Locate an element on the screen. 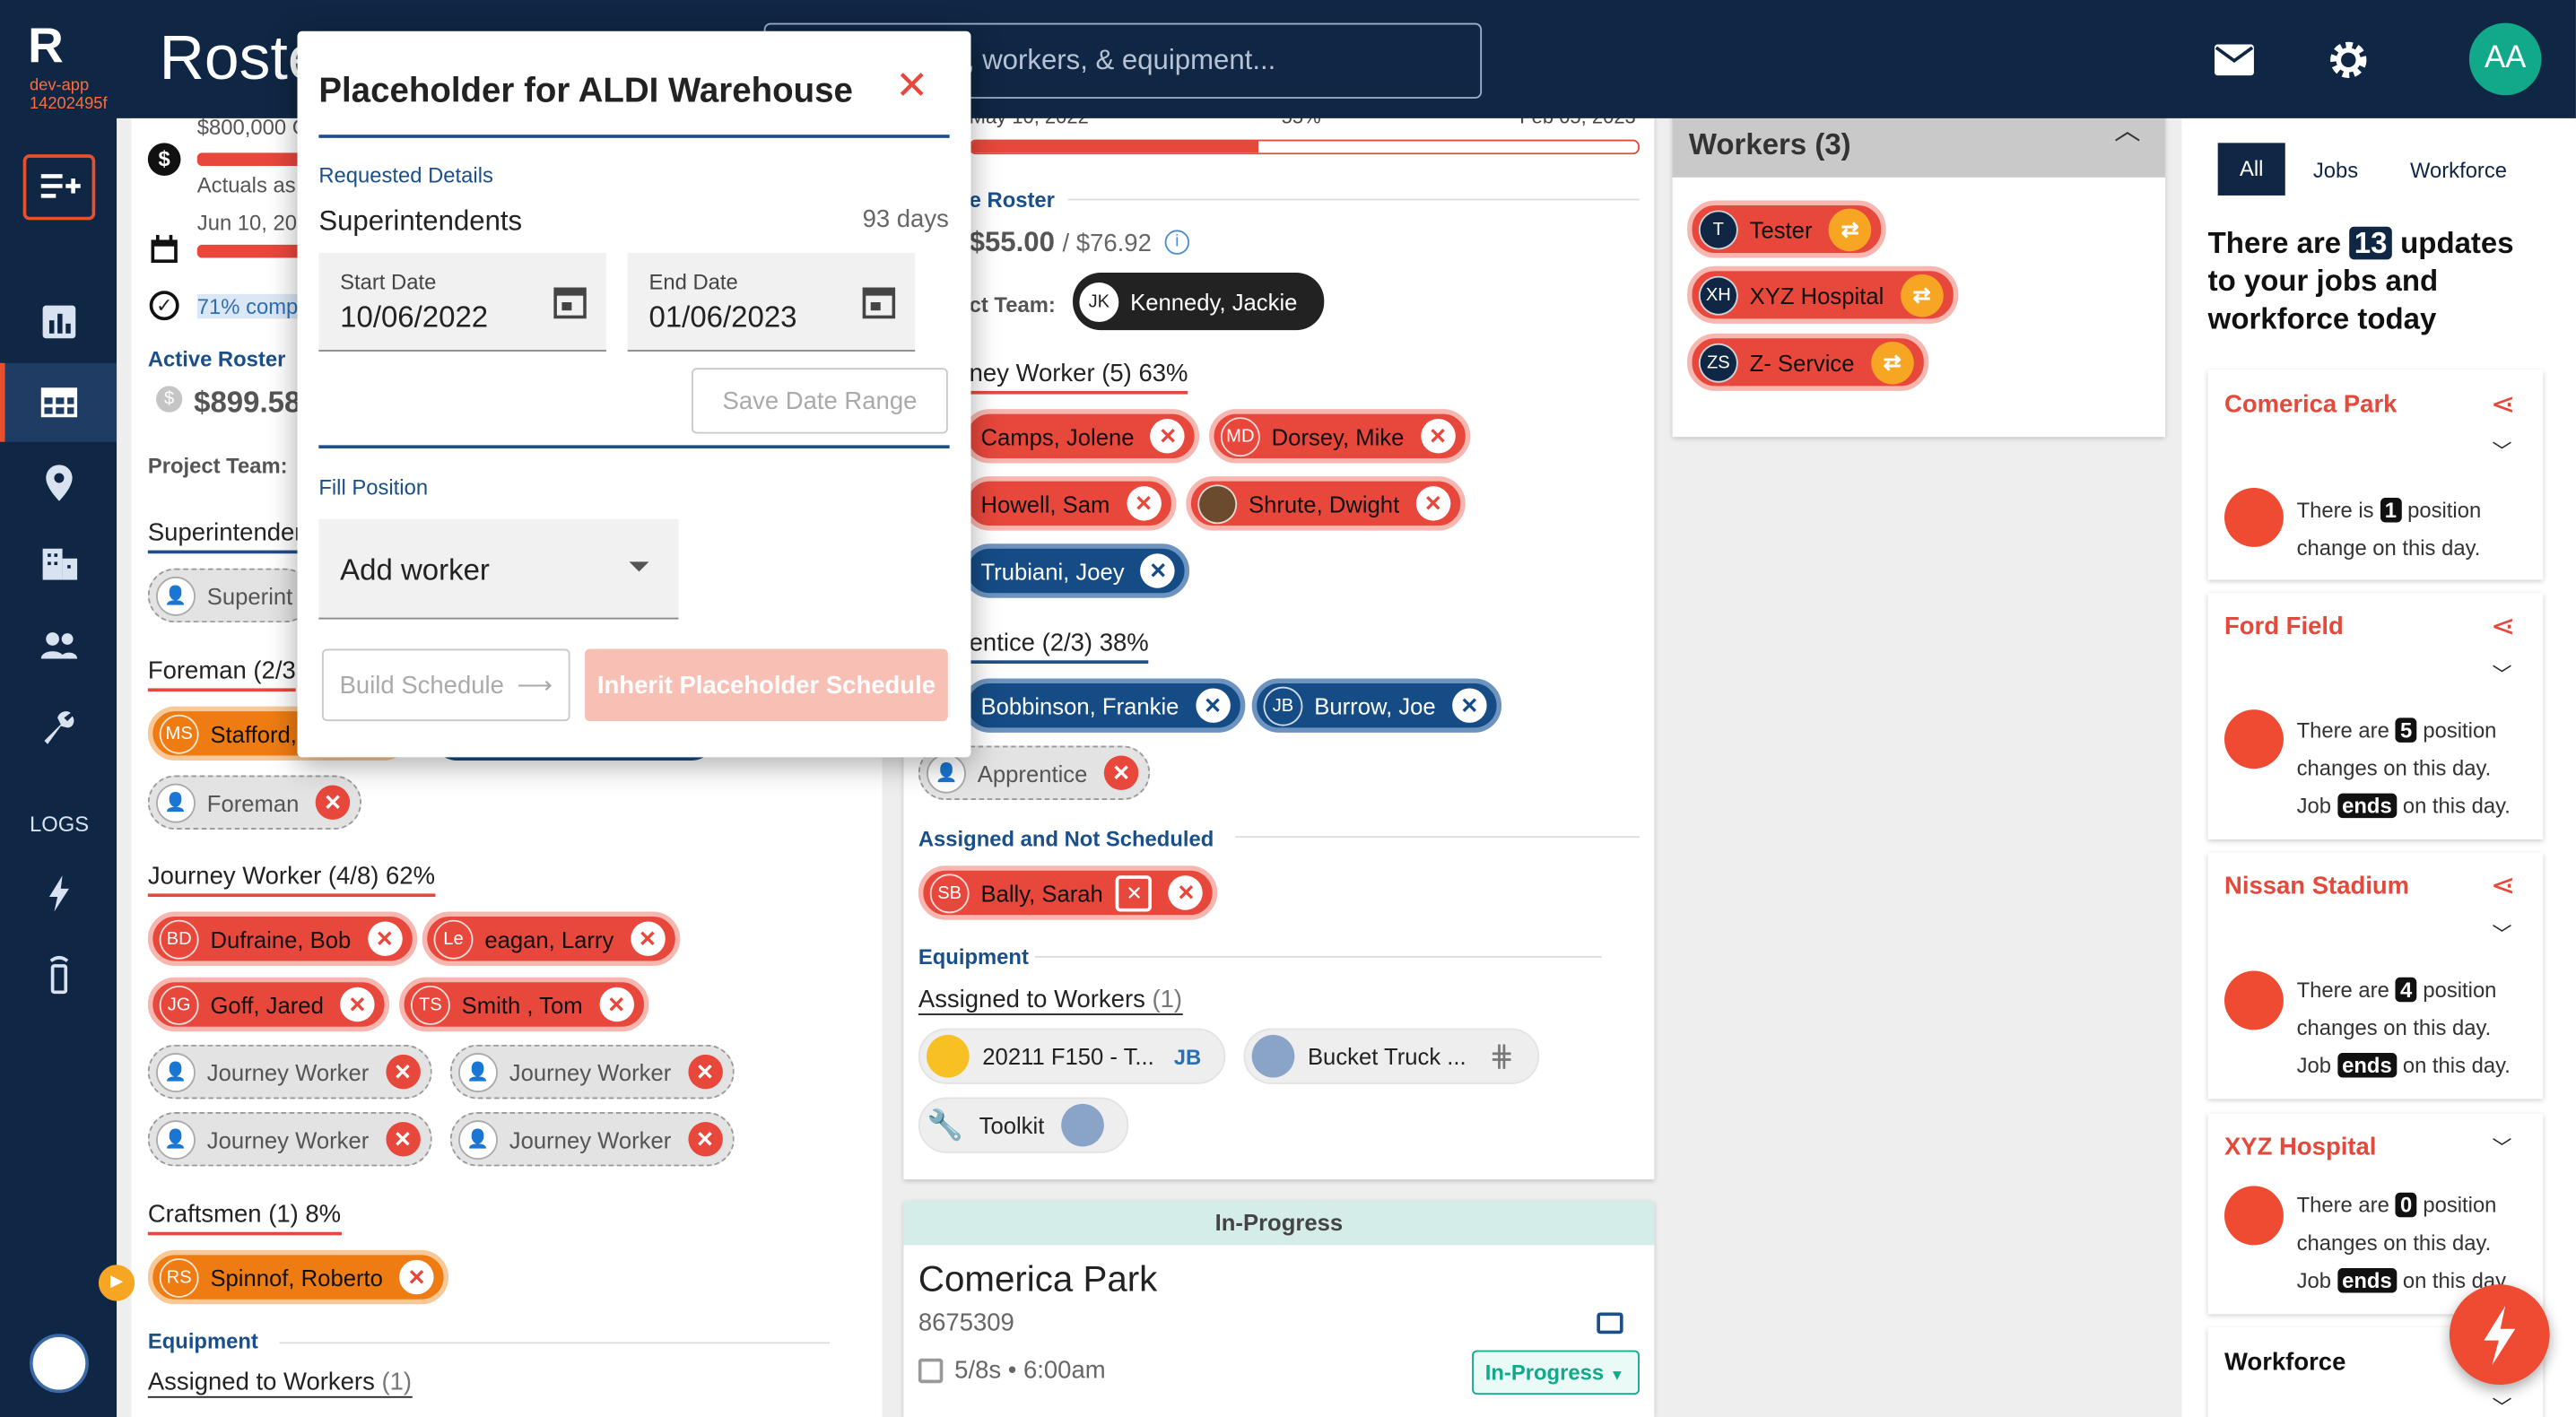 Image resolution: width=2576 pixels, height=1417 pixels. worker-chip: TS Smith , Tom ✕ is located at coordinates (523, 1004).